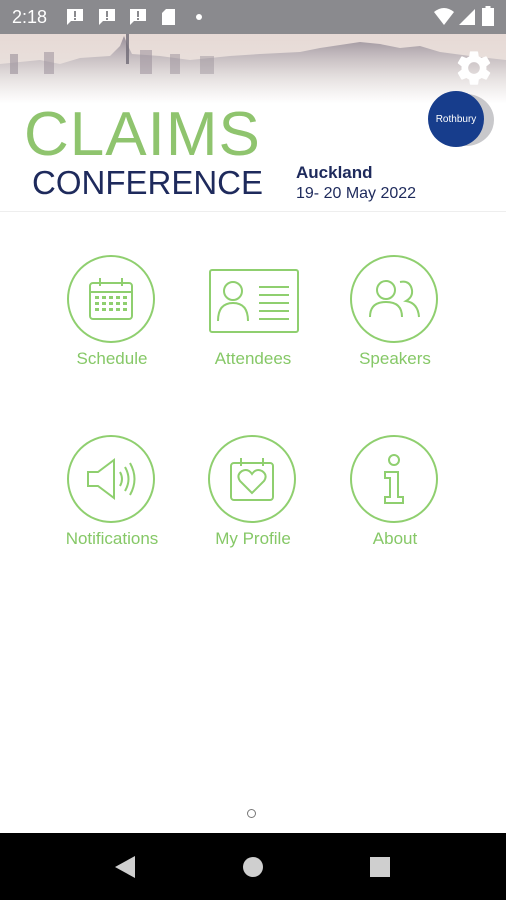  What do you see at coordinates (30, 17) in the screenshot?
I see `status-time: 2:18` at bounding box center [30, 17].